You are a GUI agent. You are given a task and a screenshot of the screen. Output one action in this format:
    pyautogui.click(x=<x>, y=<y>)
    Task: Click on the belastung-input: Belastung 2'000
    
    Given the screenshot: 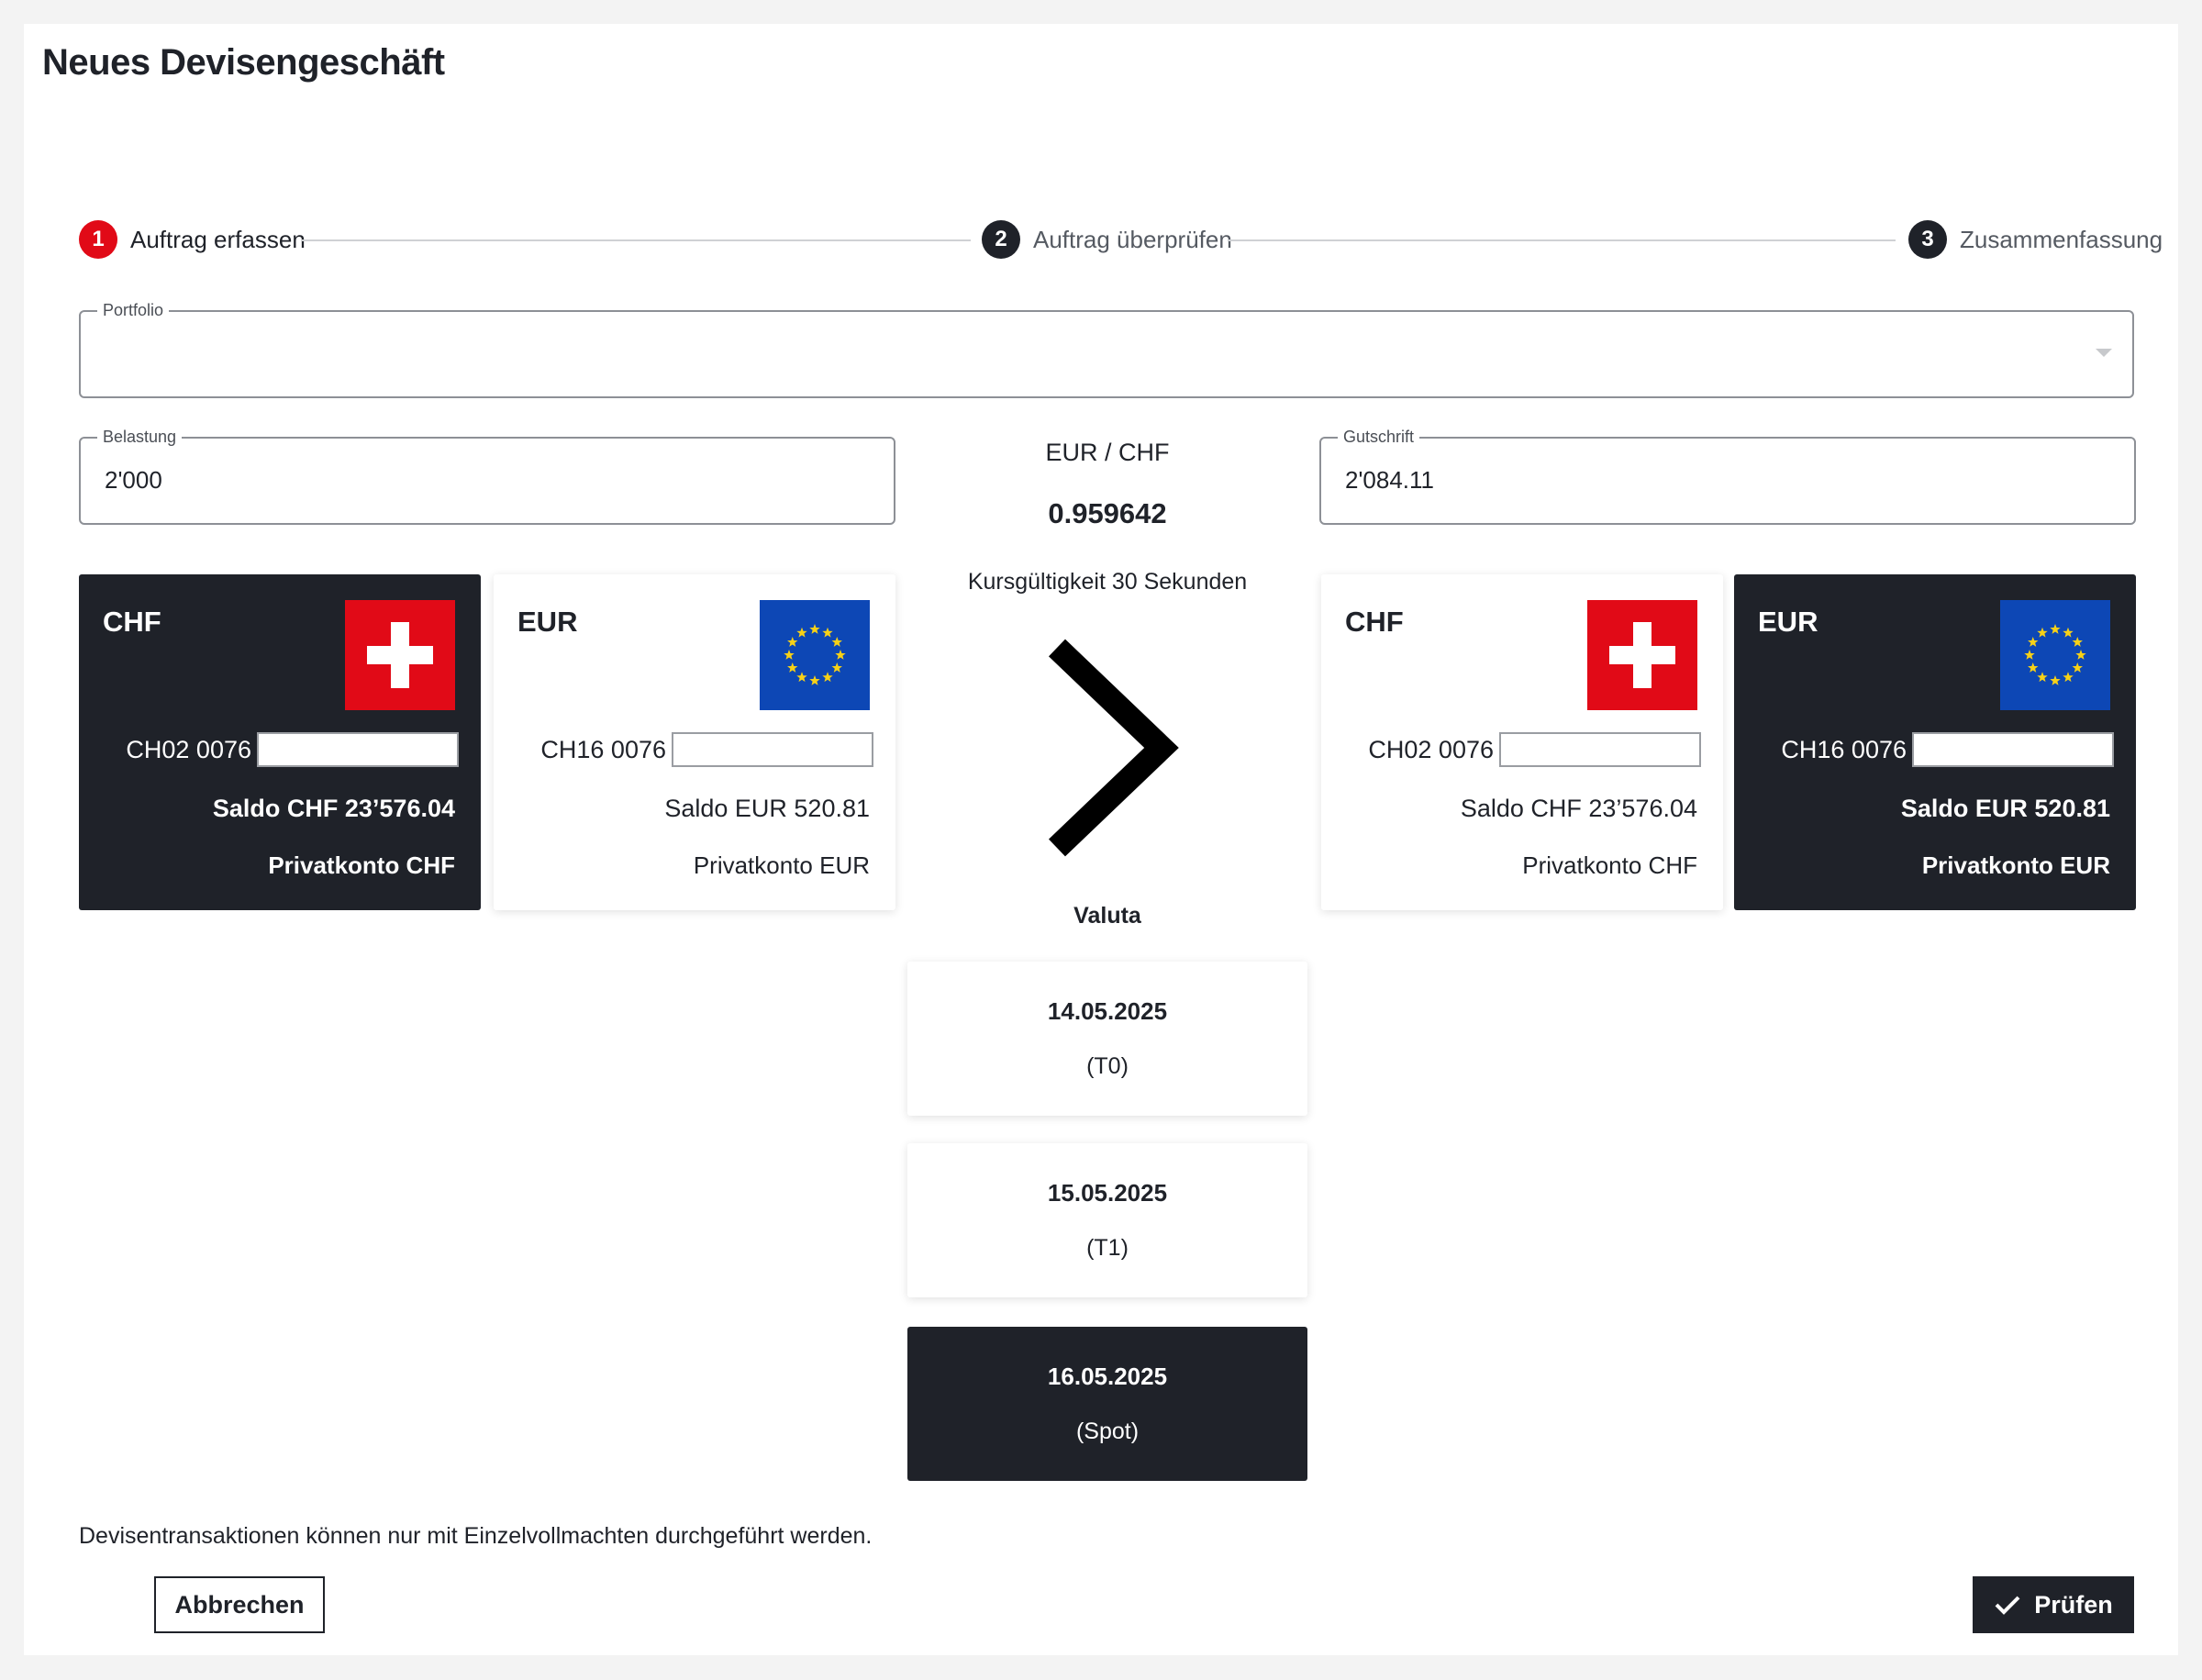 What is the action you would take?
    pyautogui.click(x=487, y=476)
    